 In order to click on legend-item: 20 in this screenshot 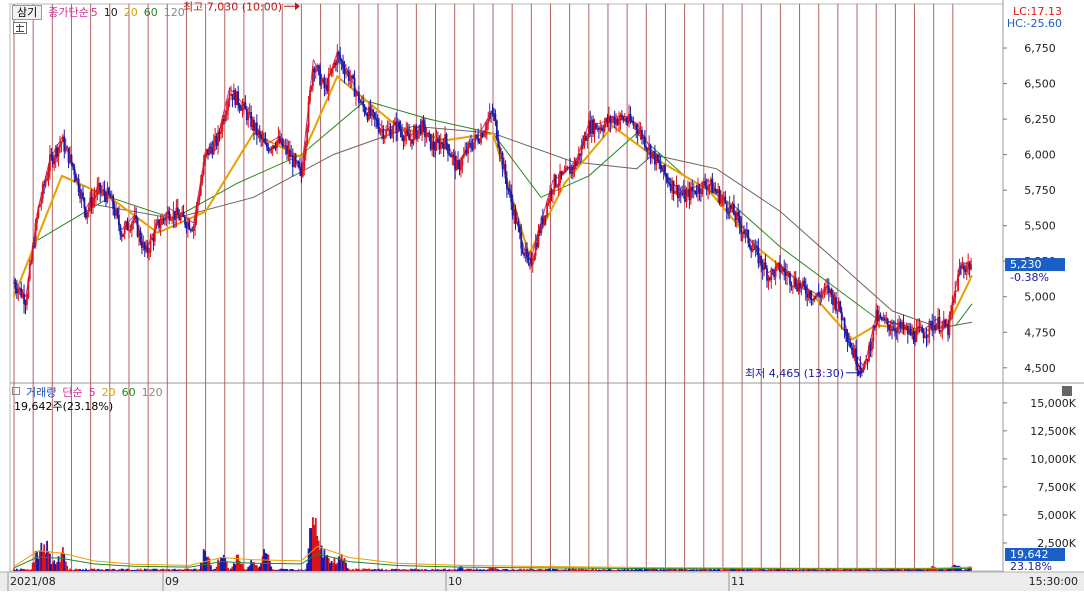, I will do `click(130, 12)`.